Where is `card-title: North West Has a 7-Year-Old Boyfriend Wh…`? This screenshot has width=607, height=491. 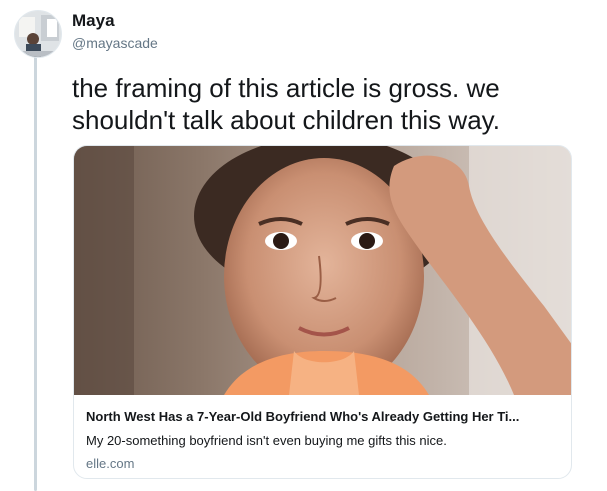
card-title: North West Has a 7-Year-Old Boyfriend Wh… is located at coordinates (322, 417).